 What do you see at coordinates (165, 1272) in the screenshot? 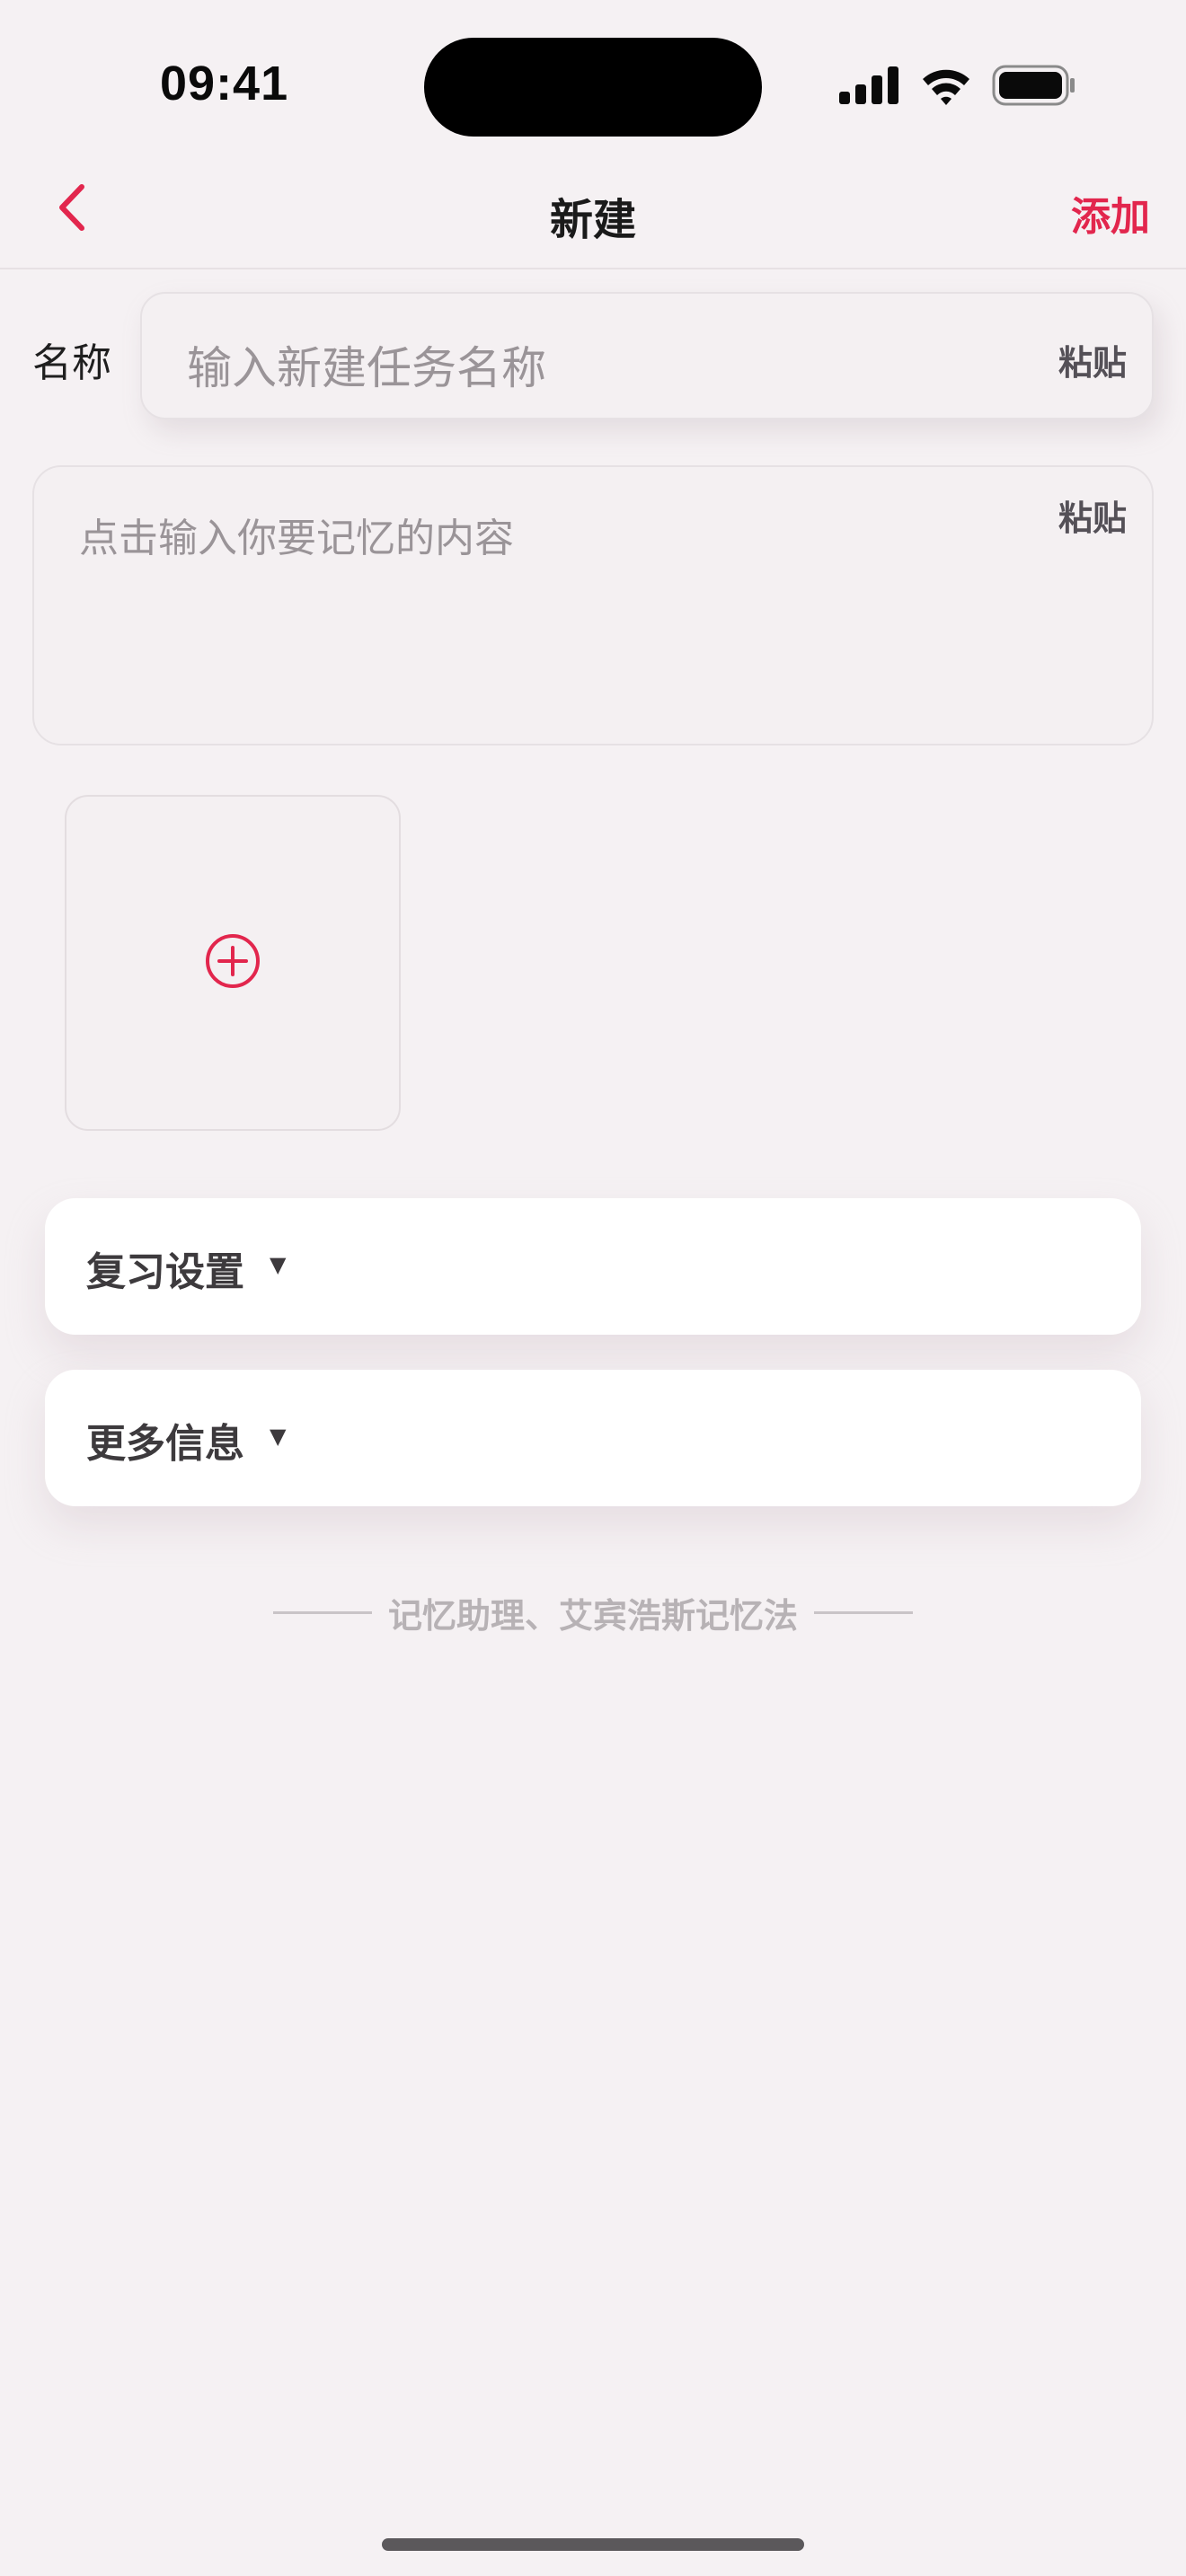
I see `review-settings-label: 复习设置` at bounding box center [165, 1272].